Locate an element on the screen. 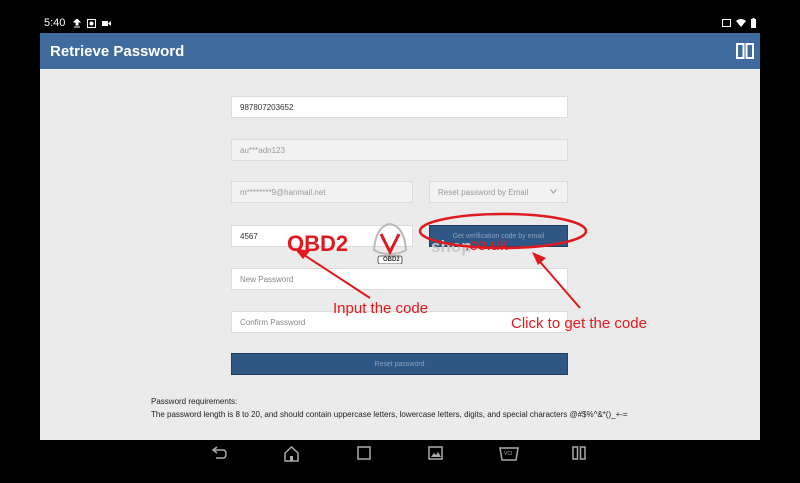 This screenshot has height=483, width=800. screenshot-icon is located at coordinates (435, 453).